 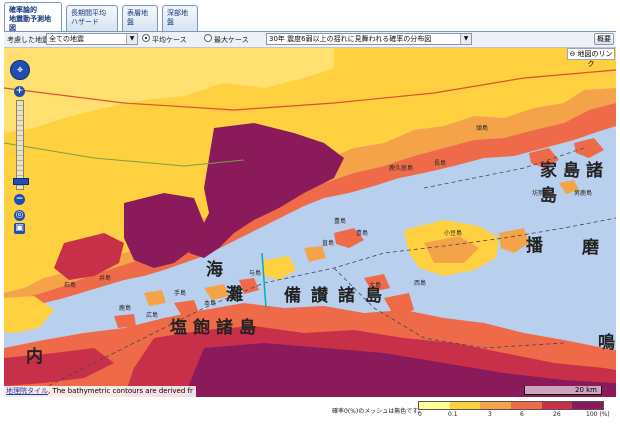 I want to click on label-harima-ha: 播, so click(x=534, y=246).